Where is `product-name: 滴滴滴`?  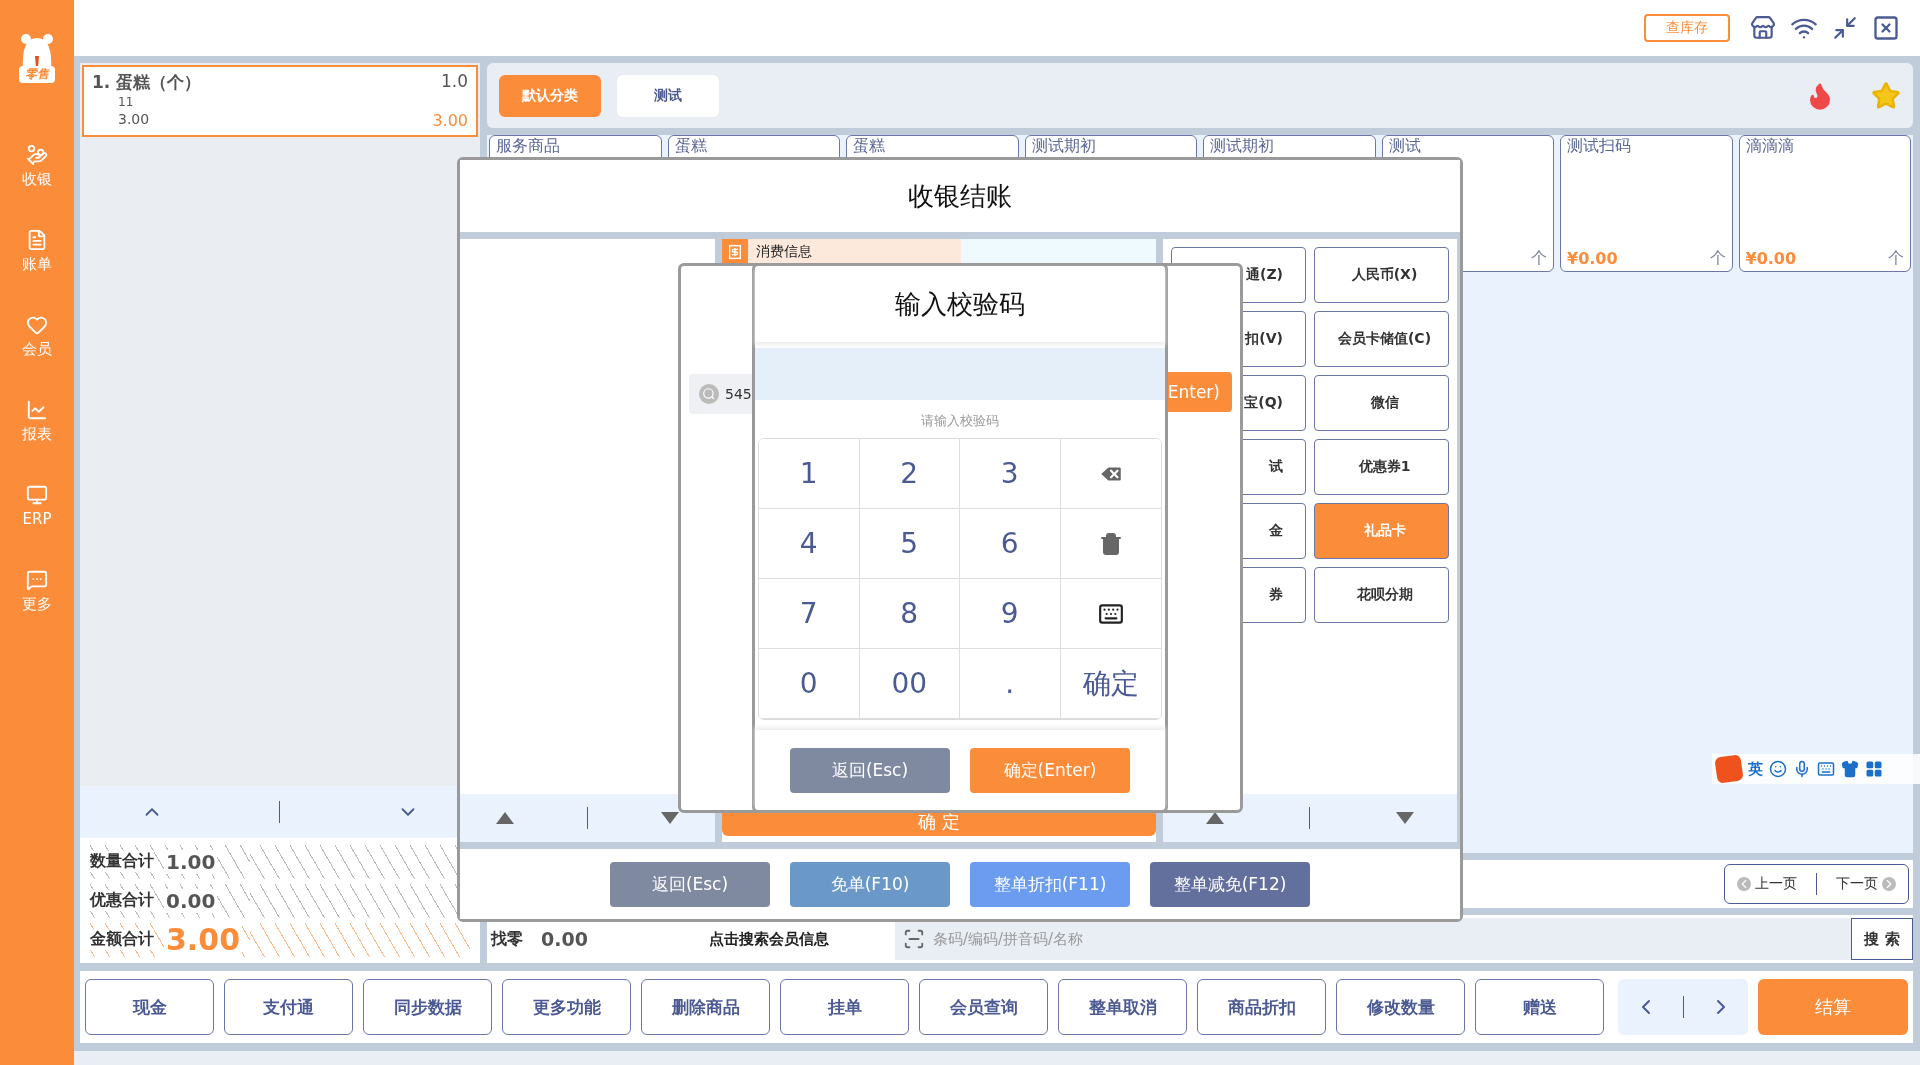 product-name: 滴滴滴 is located at coordinates (1769, 145).